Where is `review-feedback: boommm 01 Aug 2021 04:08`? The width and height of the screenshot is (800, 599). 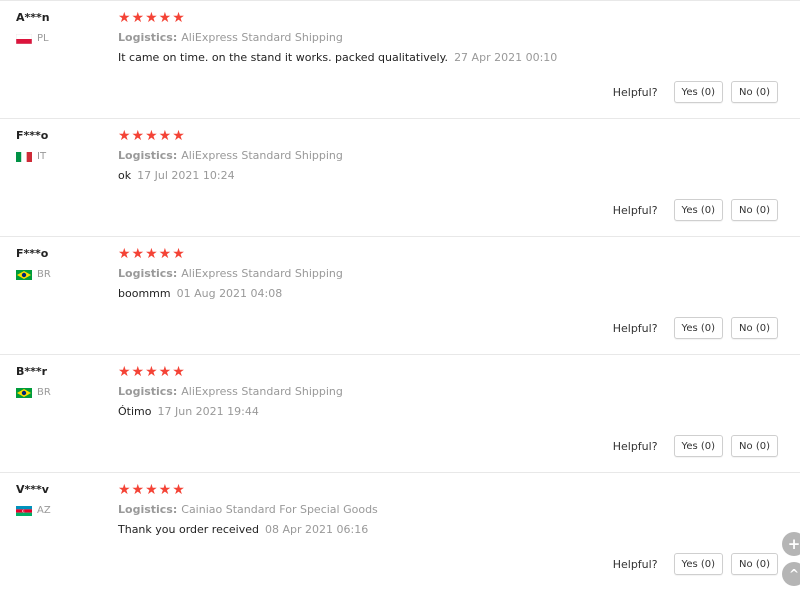 review-feedback: boommm 01 Aug 2021 04:08 is located at coordinates (200, 293).